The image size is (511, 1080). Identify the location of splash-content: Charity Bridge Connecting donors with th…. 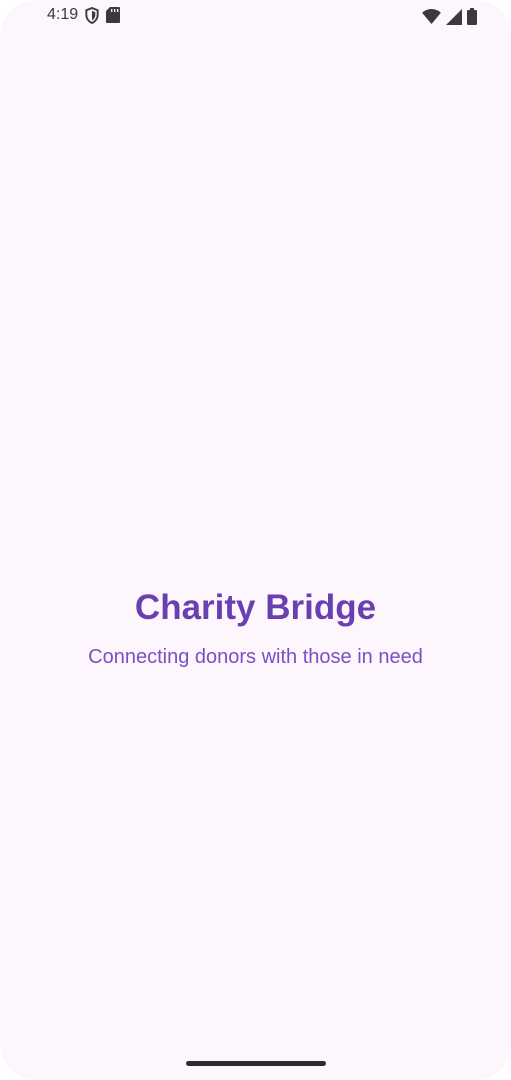
(255, 628).